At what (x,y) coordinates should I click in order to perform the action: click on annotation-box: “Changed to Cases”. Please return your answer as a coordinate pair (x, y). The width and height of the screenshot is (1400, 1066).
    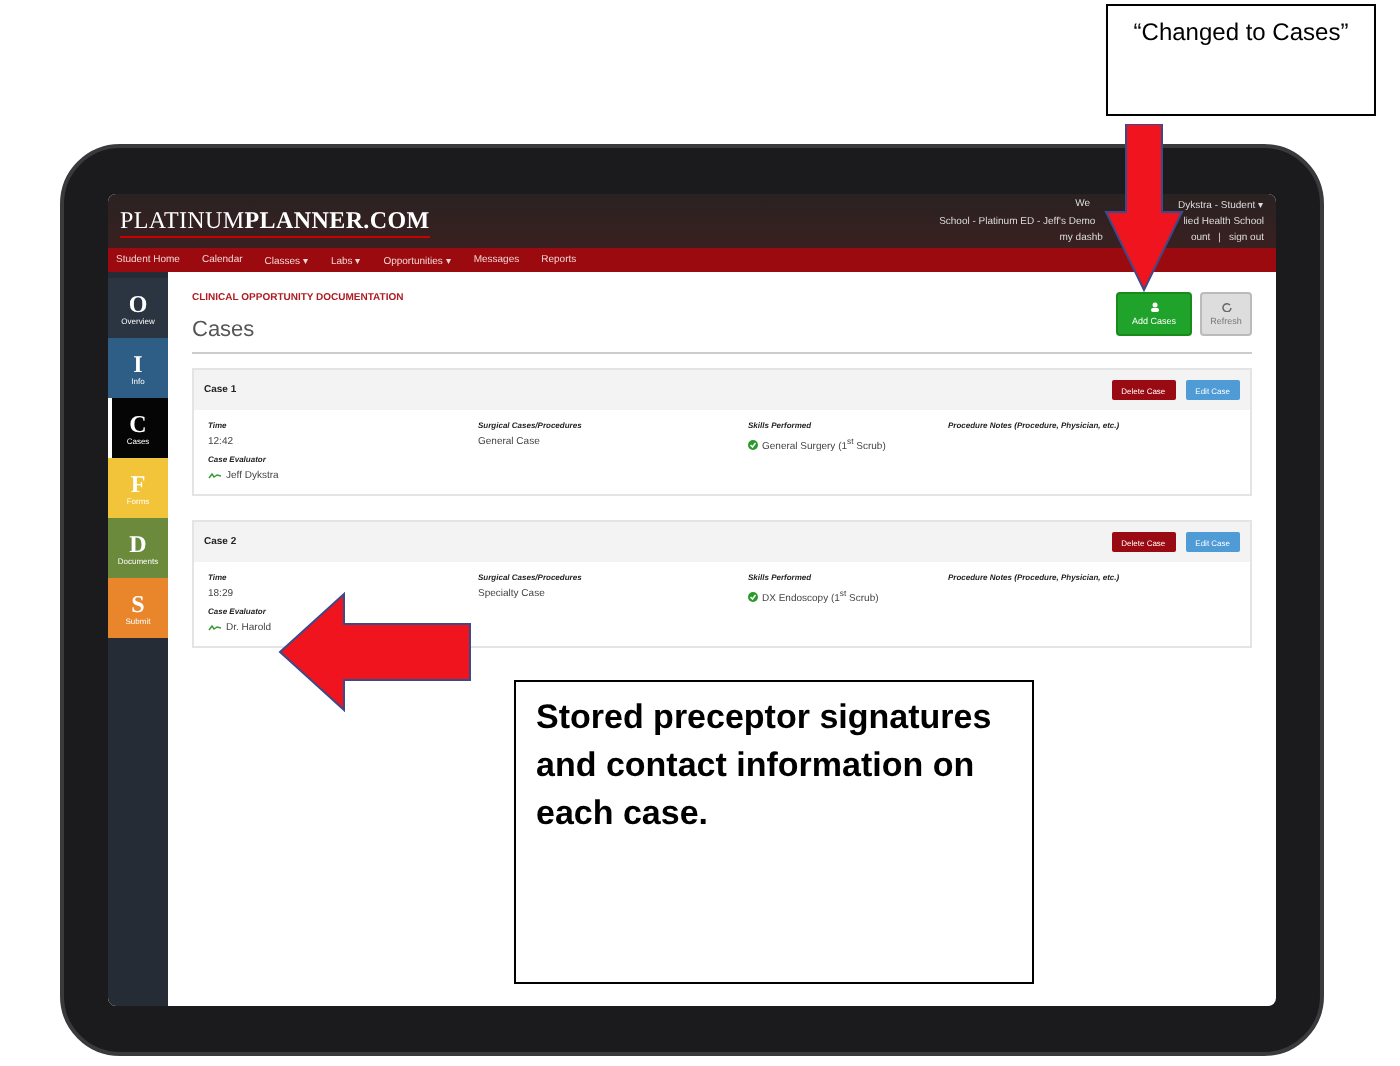
    Looking at the image, I should click on (1241, 60).